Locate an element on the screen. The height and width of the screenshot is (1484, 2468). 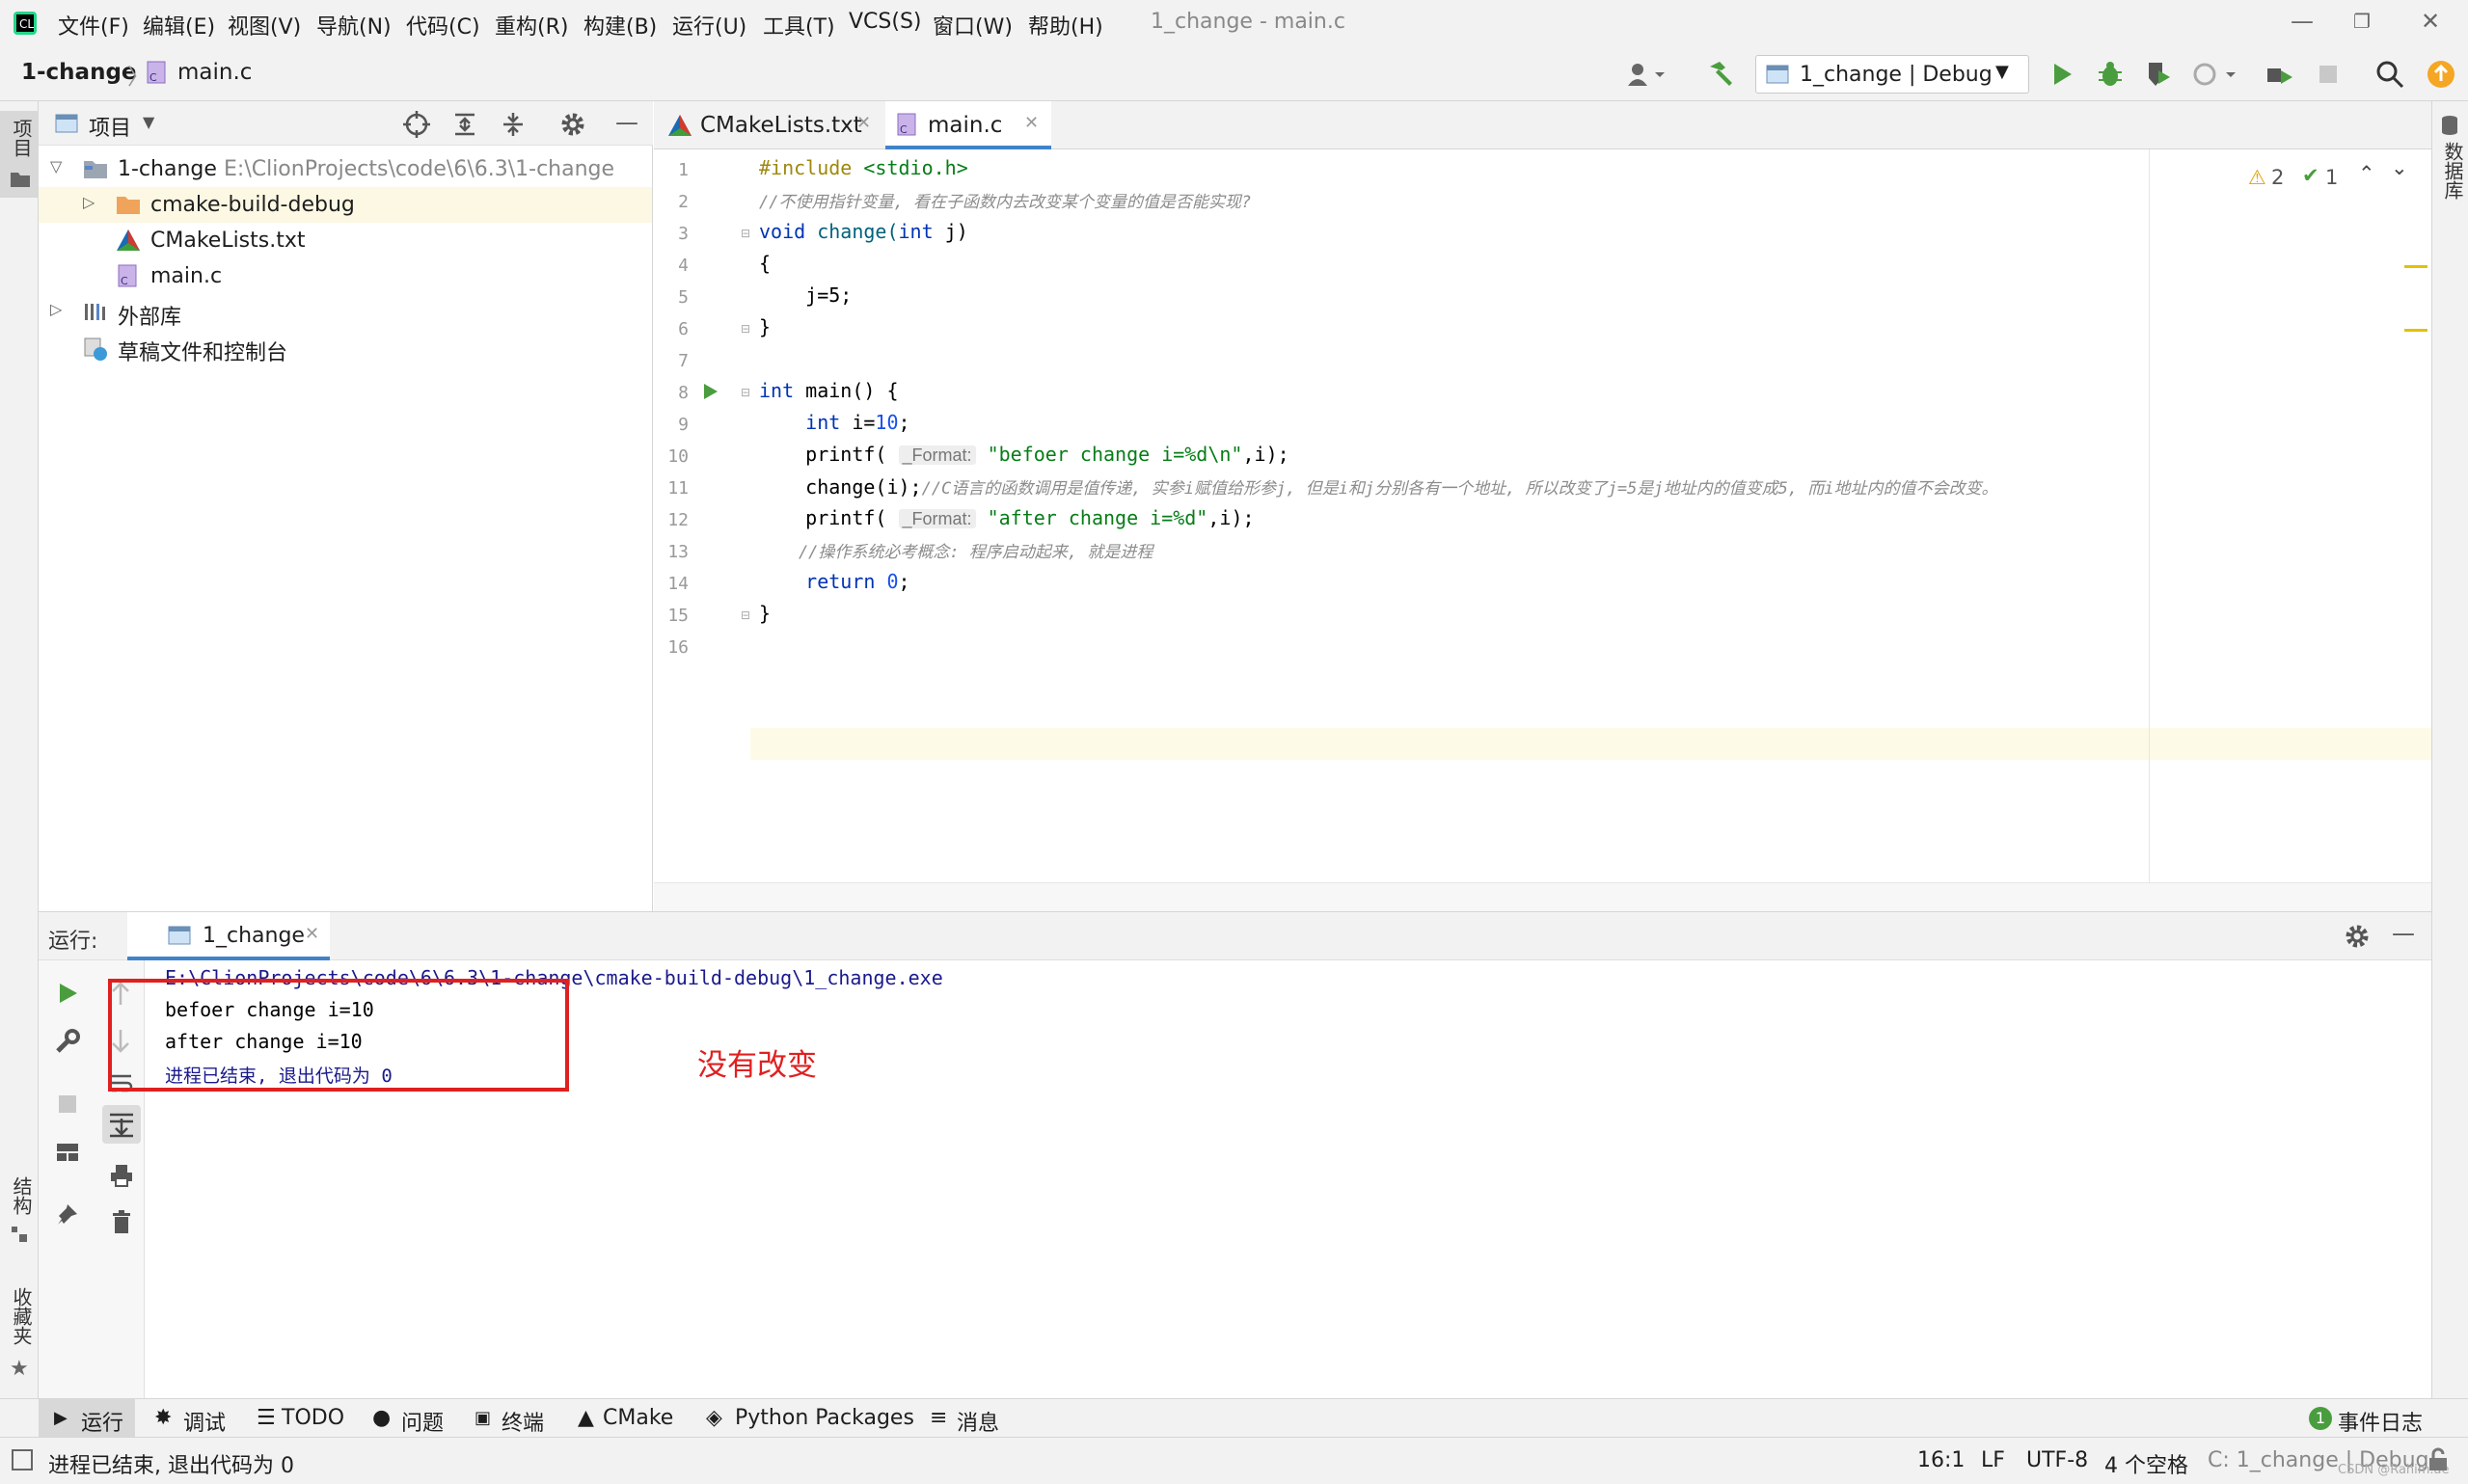
tab-cmakelists: CMakeLists.txt ✕ is located at coordinates (765, 125).